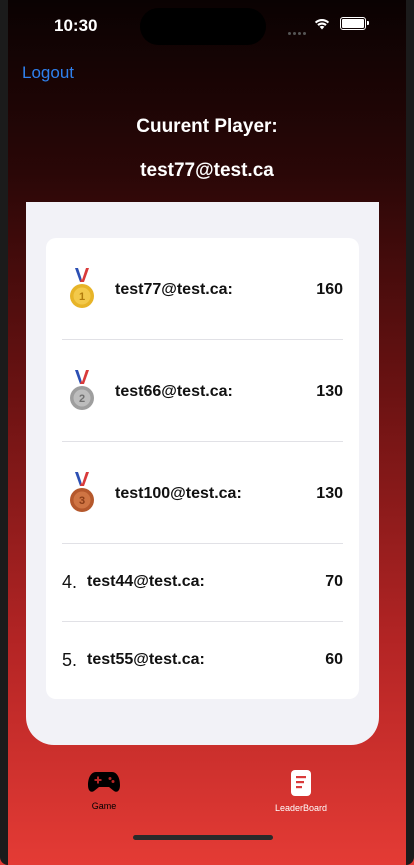 The image size is (414, 865). What do you see at coordinates (174, 391) in the screenshot?
I see `row-email: test66@test.ca:` at bounding box center [174, 391].